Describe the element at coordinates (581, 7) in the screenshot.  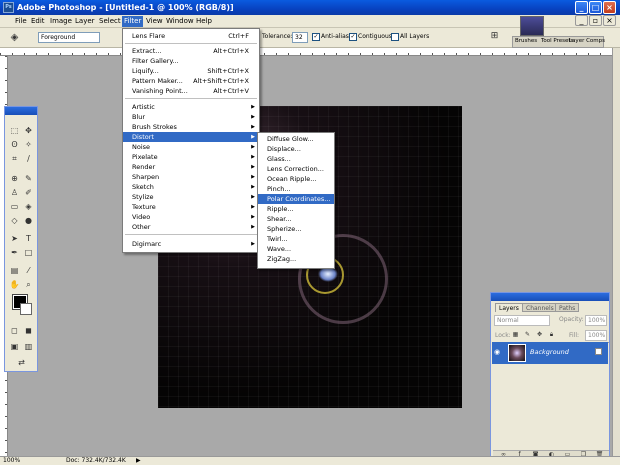
I see `minimize-button: _` at that location.